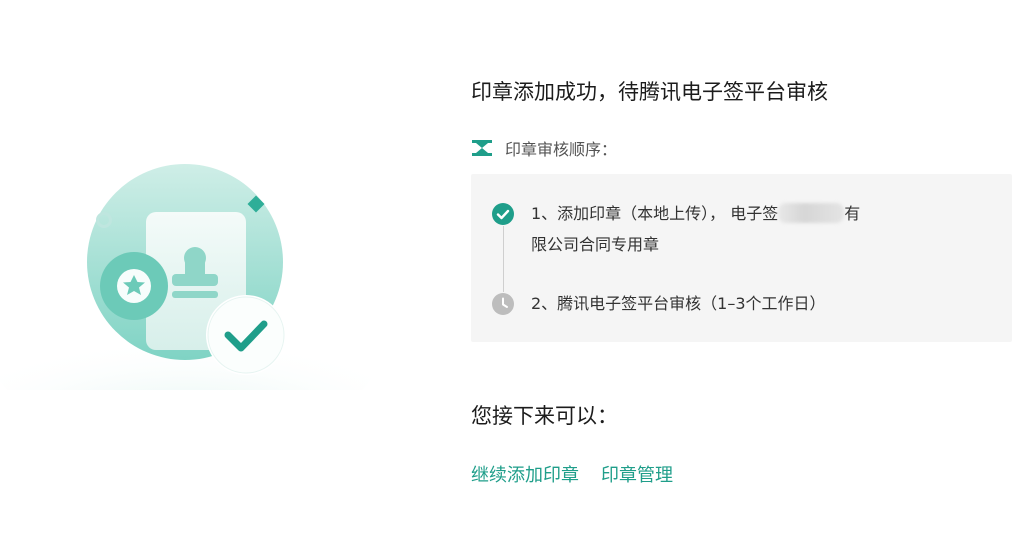 This screenshot has height=545, width=1012. What do you see at coordinates (649, 92) in the screenshot?
I see `page-title: 印章添加成功，待腾讯电子签平台审核` at bounding box center [649, 92].